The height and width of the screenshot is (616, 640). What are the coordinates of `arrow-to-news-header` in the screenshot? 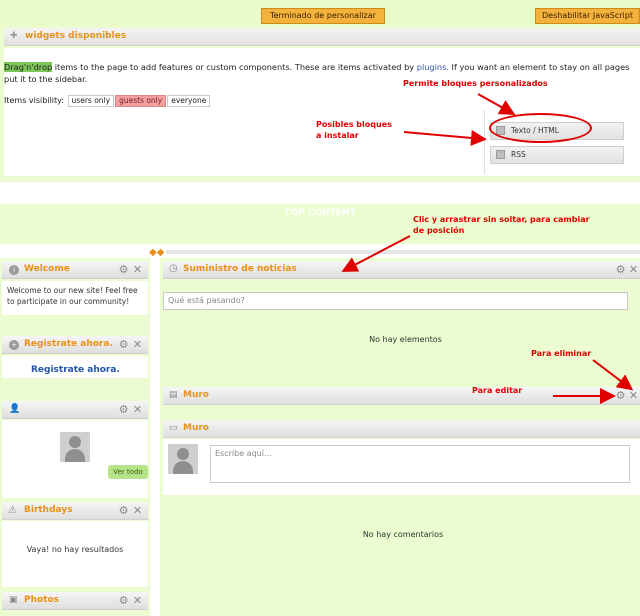 It's located at (376, 253).